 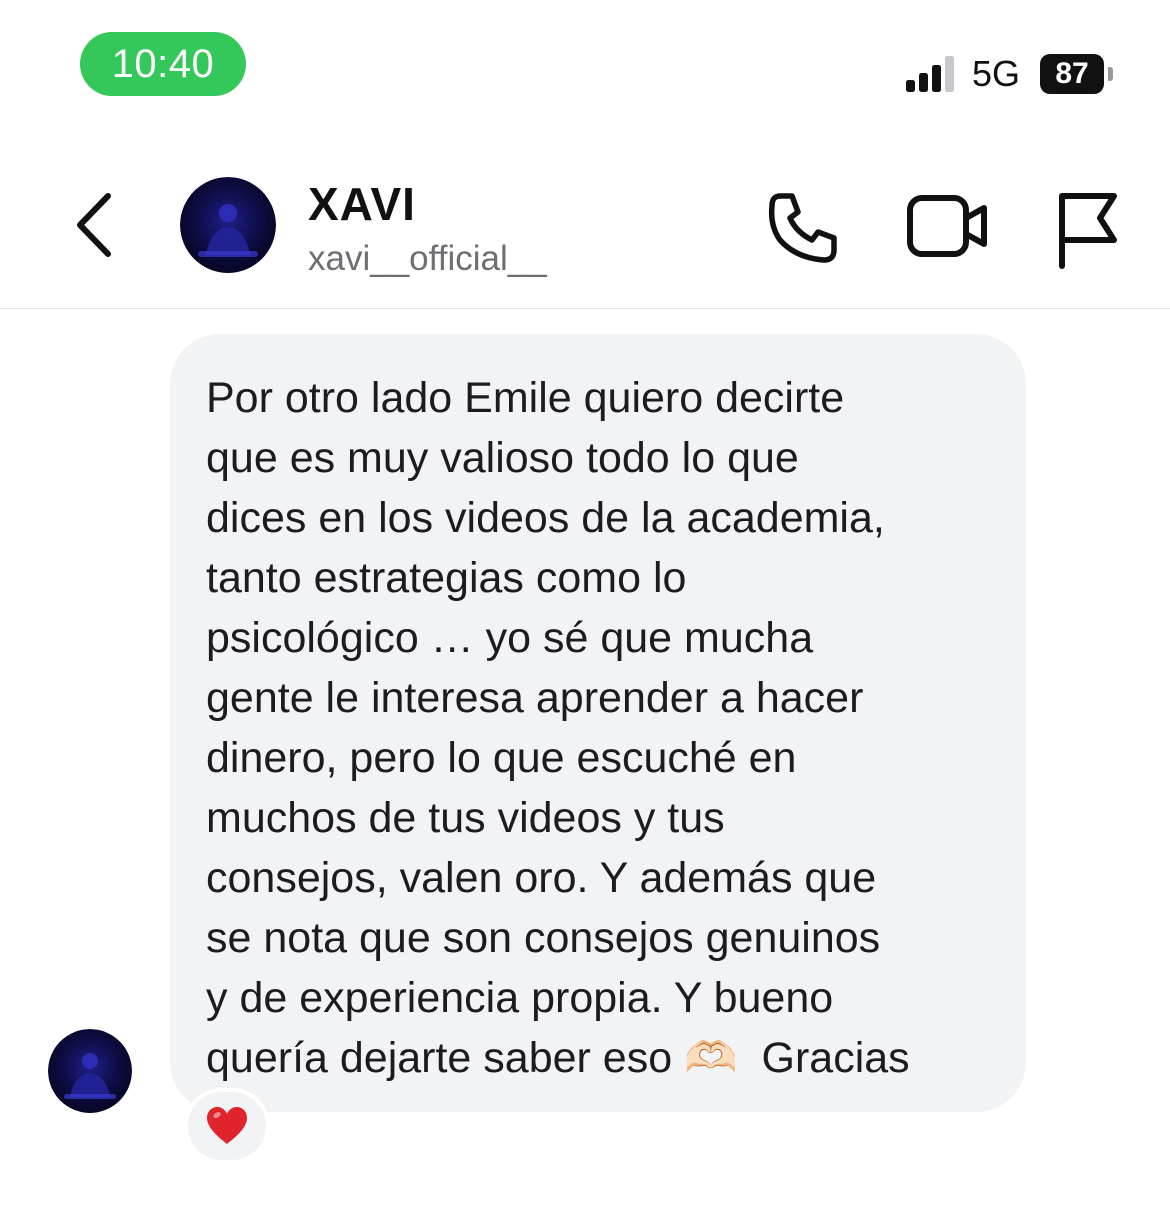 I want to click on contact-username: xavi__official__, so click(x=427, y=259).